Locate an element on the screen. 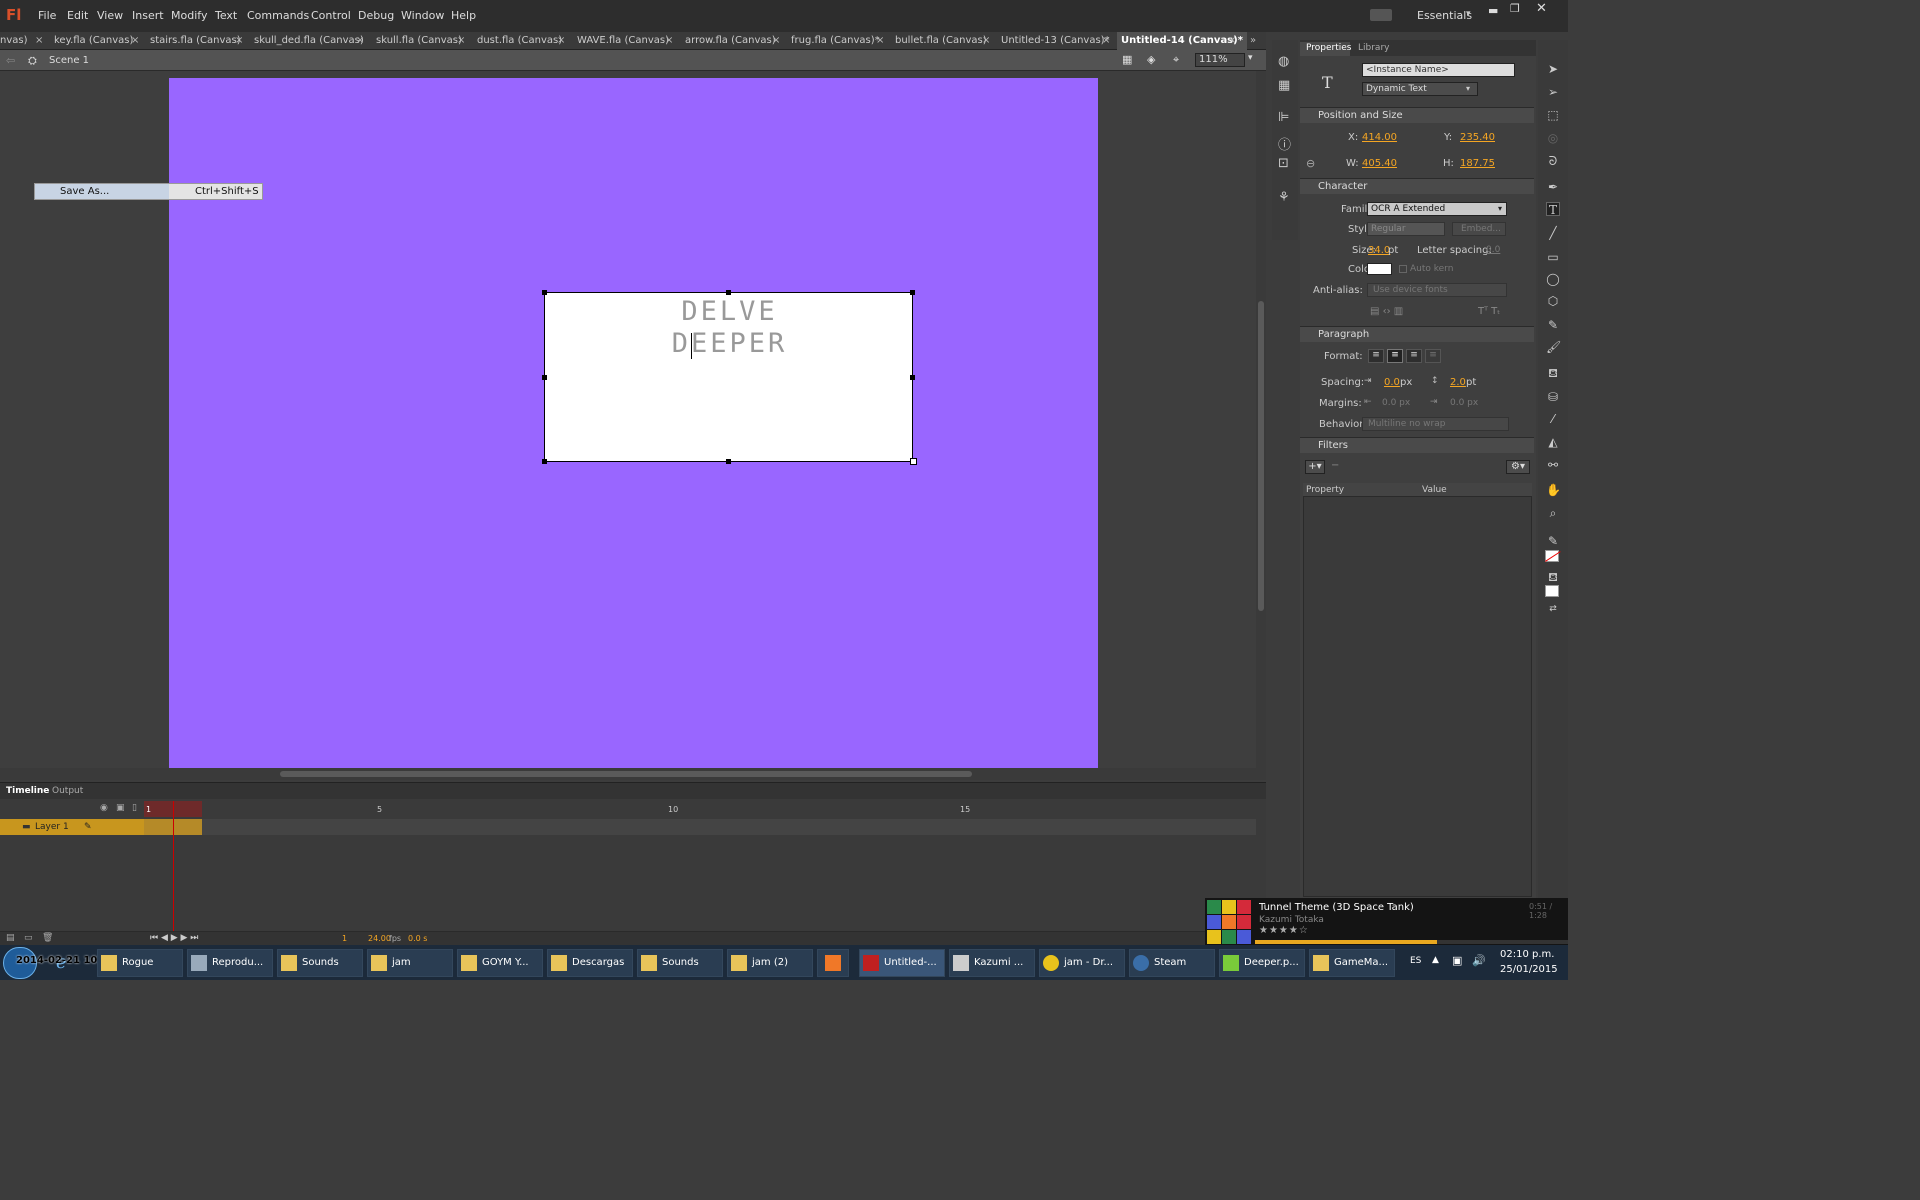 This screenshot has width=1920, height=1200. tab-document: nvas) is located at coordinates (14, 41).